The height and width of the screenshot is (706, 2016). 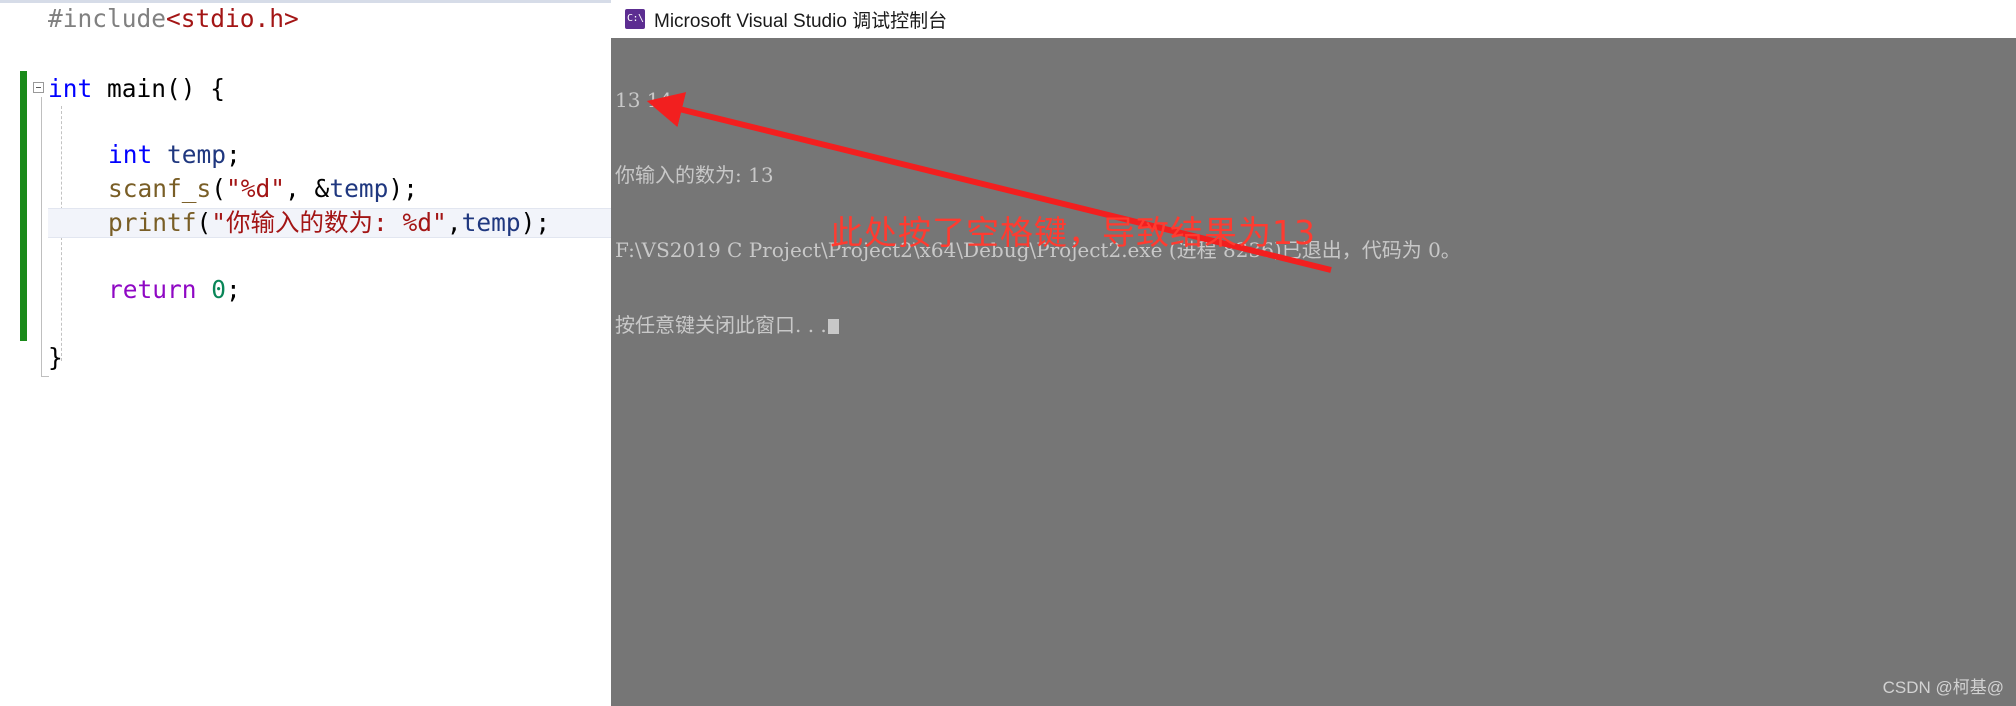 I want to click on code-line-close-brace: }, so click(x=55, y=357).